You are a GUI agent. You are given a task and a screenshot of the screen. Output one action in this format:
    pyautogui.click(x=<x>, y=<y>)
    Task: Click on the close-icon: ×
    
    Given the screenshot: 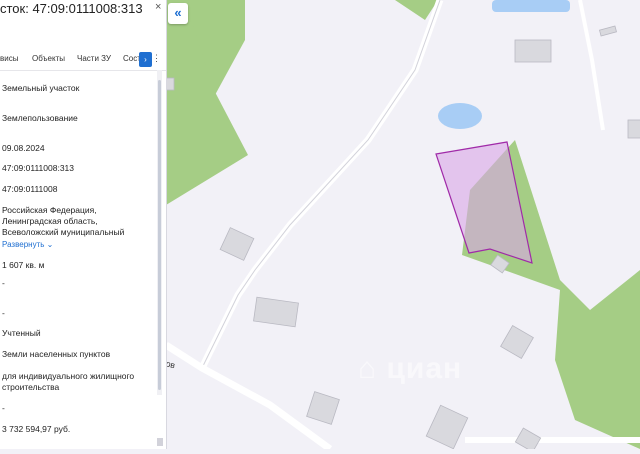 What is the action you would take?
    pyautogui.click(x=158, y=7)
    